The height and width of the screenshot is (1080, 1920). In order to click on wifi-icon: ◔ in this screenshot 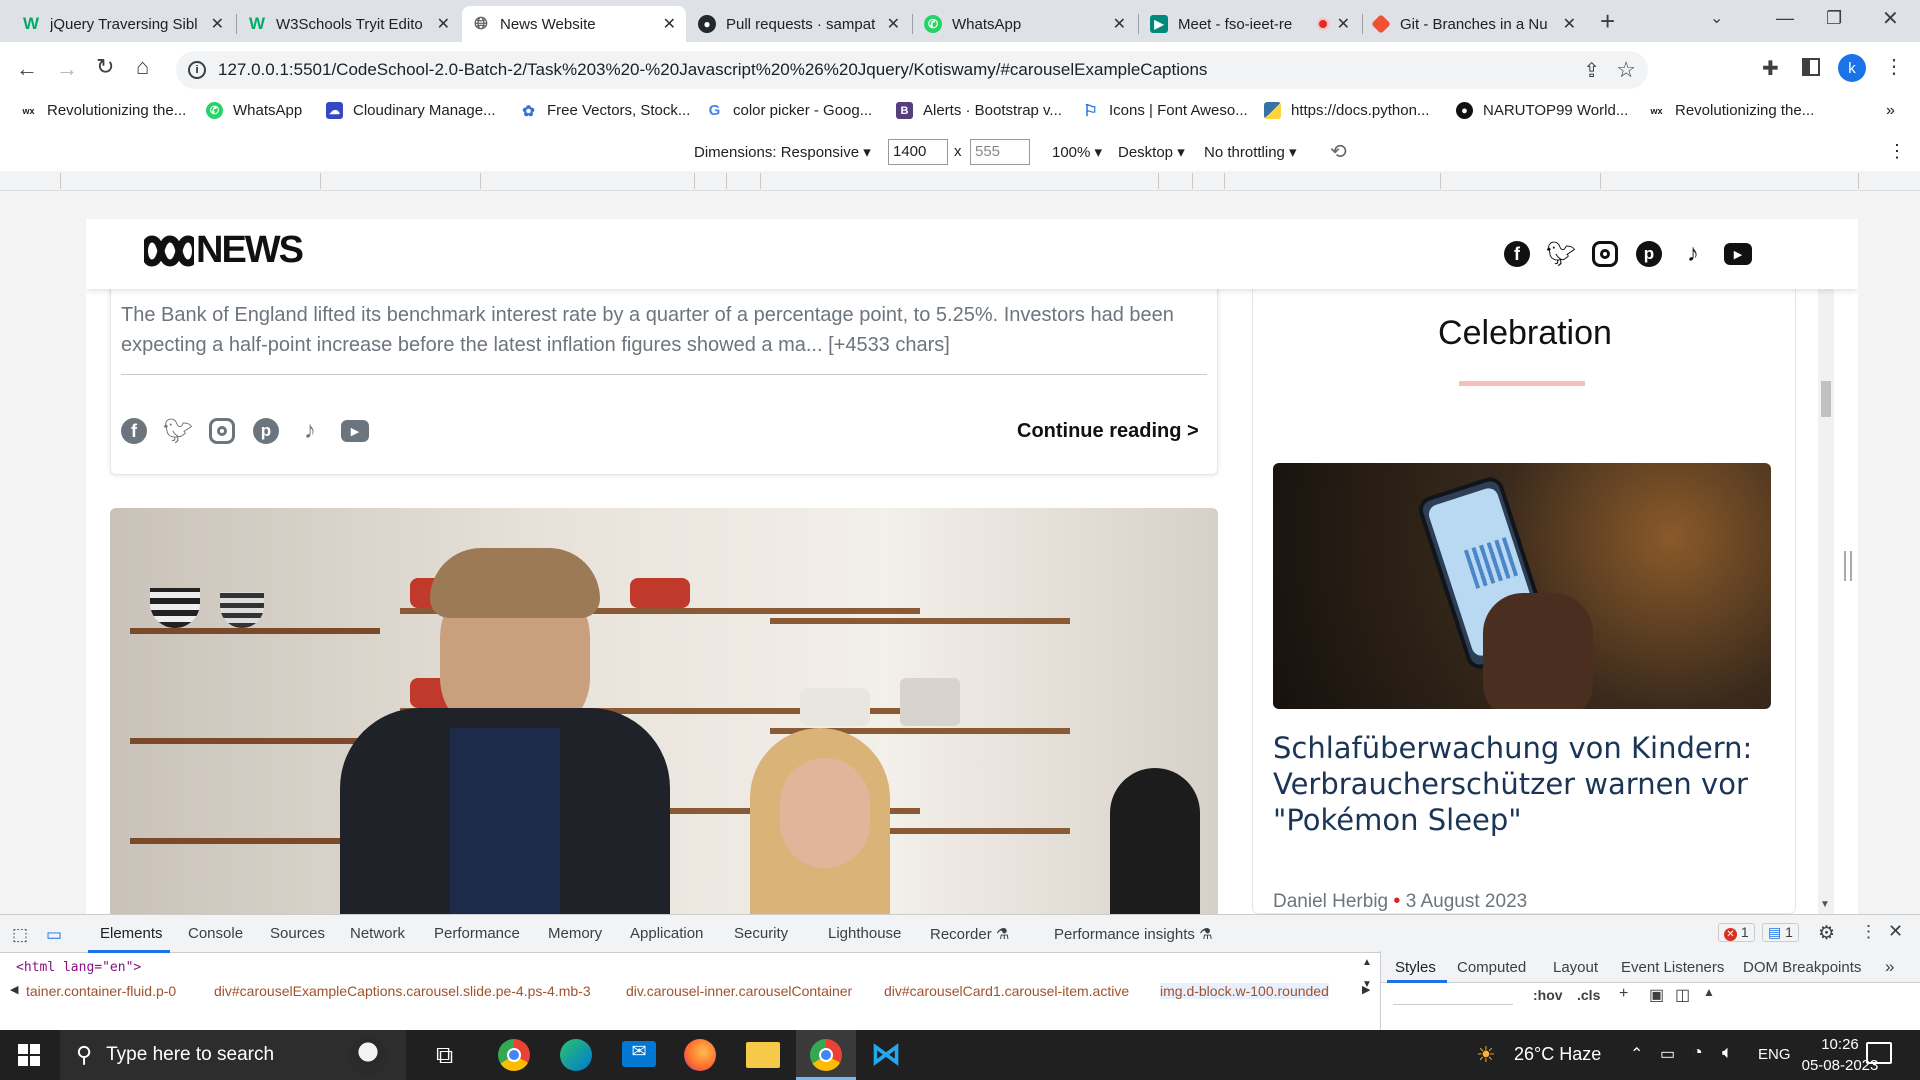, I will do `click(1697, 1052)`.